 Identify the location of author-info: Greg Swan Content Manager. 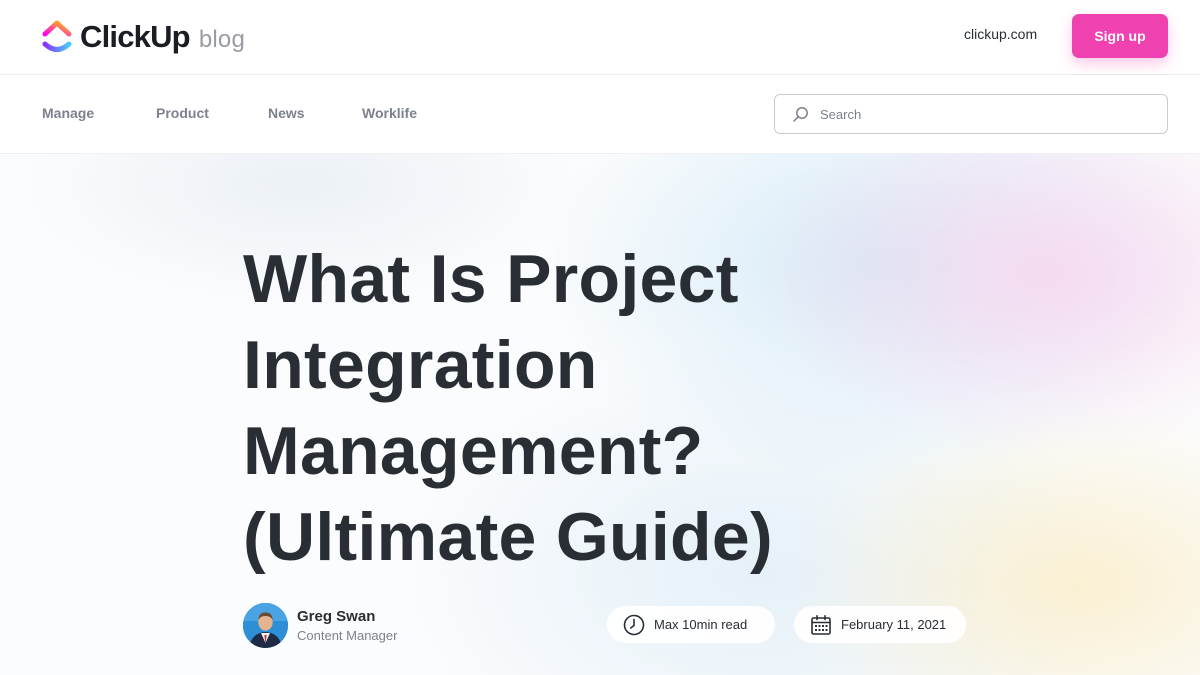
(347, 625).